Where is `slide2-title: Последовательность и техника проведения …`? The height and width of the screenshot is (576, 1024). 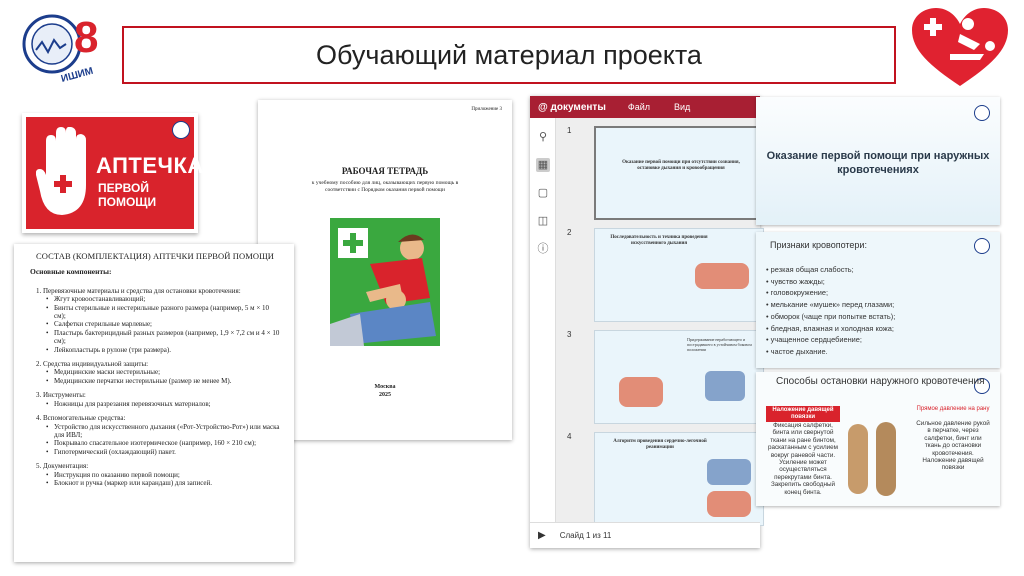 slide2-title: Последовательность и техника проведения … is located at coordinates (659, 240).